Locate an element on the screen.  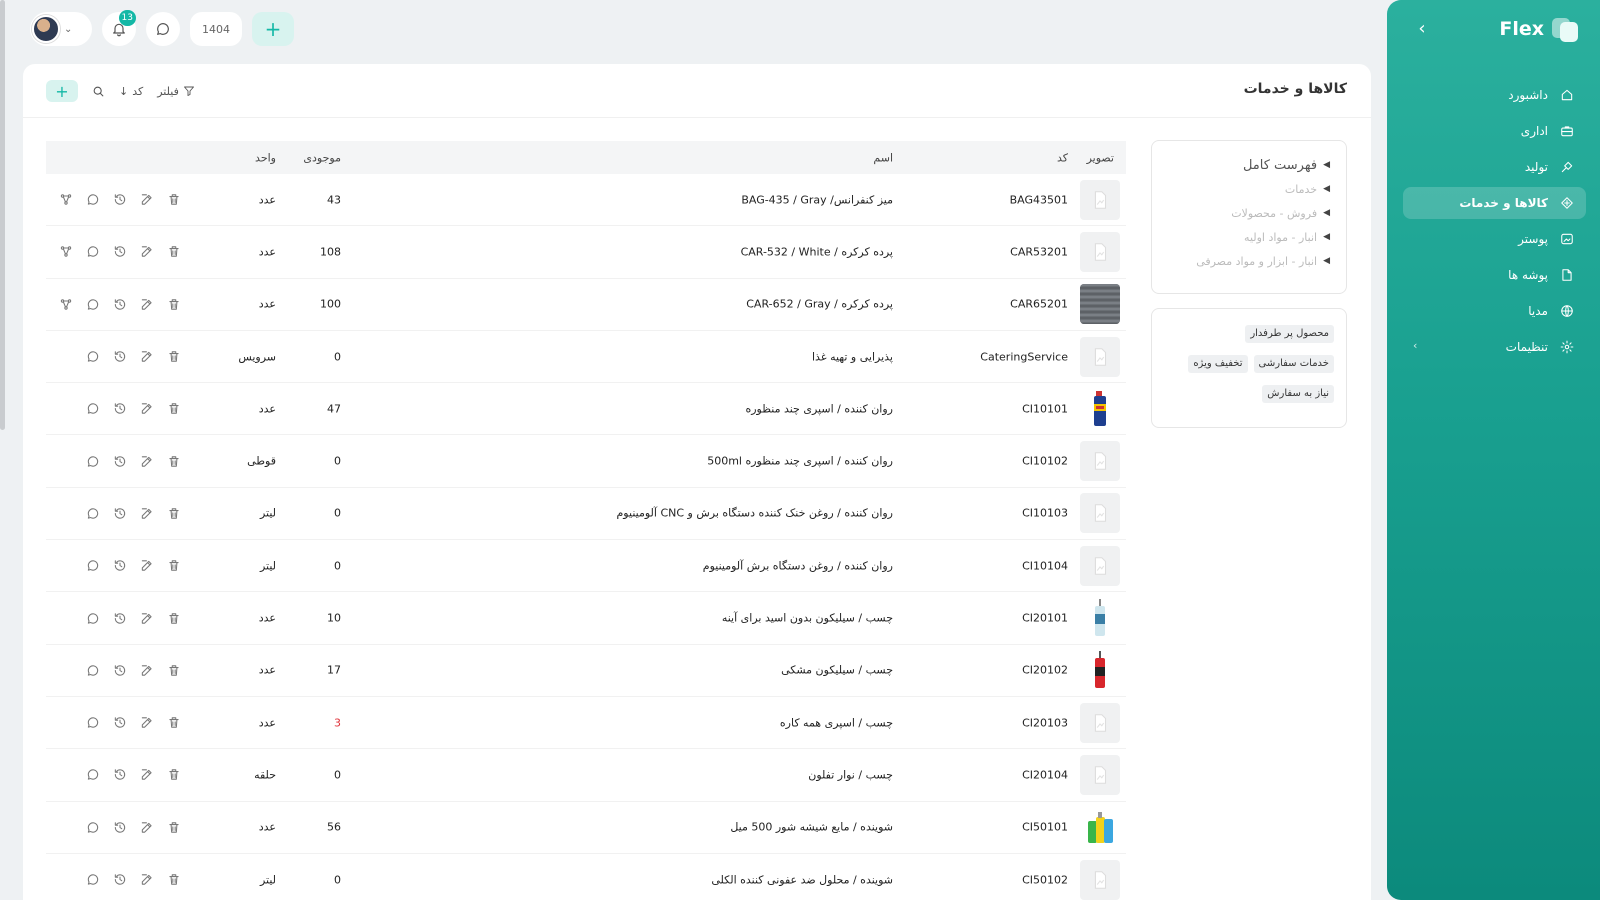
header-code: کد is located at coordinates (1062, 157).